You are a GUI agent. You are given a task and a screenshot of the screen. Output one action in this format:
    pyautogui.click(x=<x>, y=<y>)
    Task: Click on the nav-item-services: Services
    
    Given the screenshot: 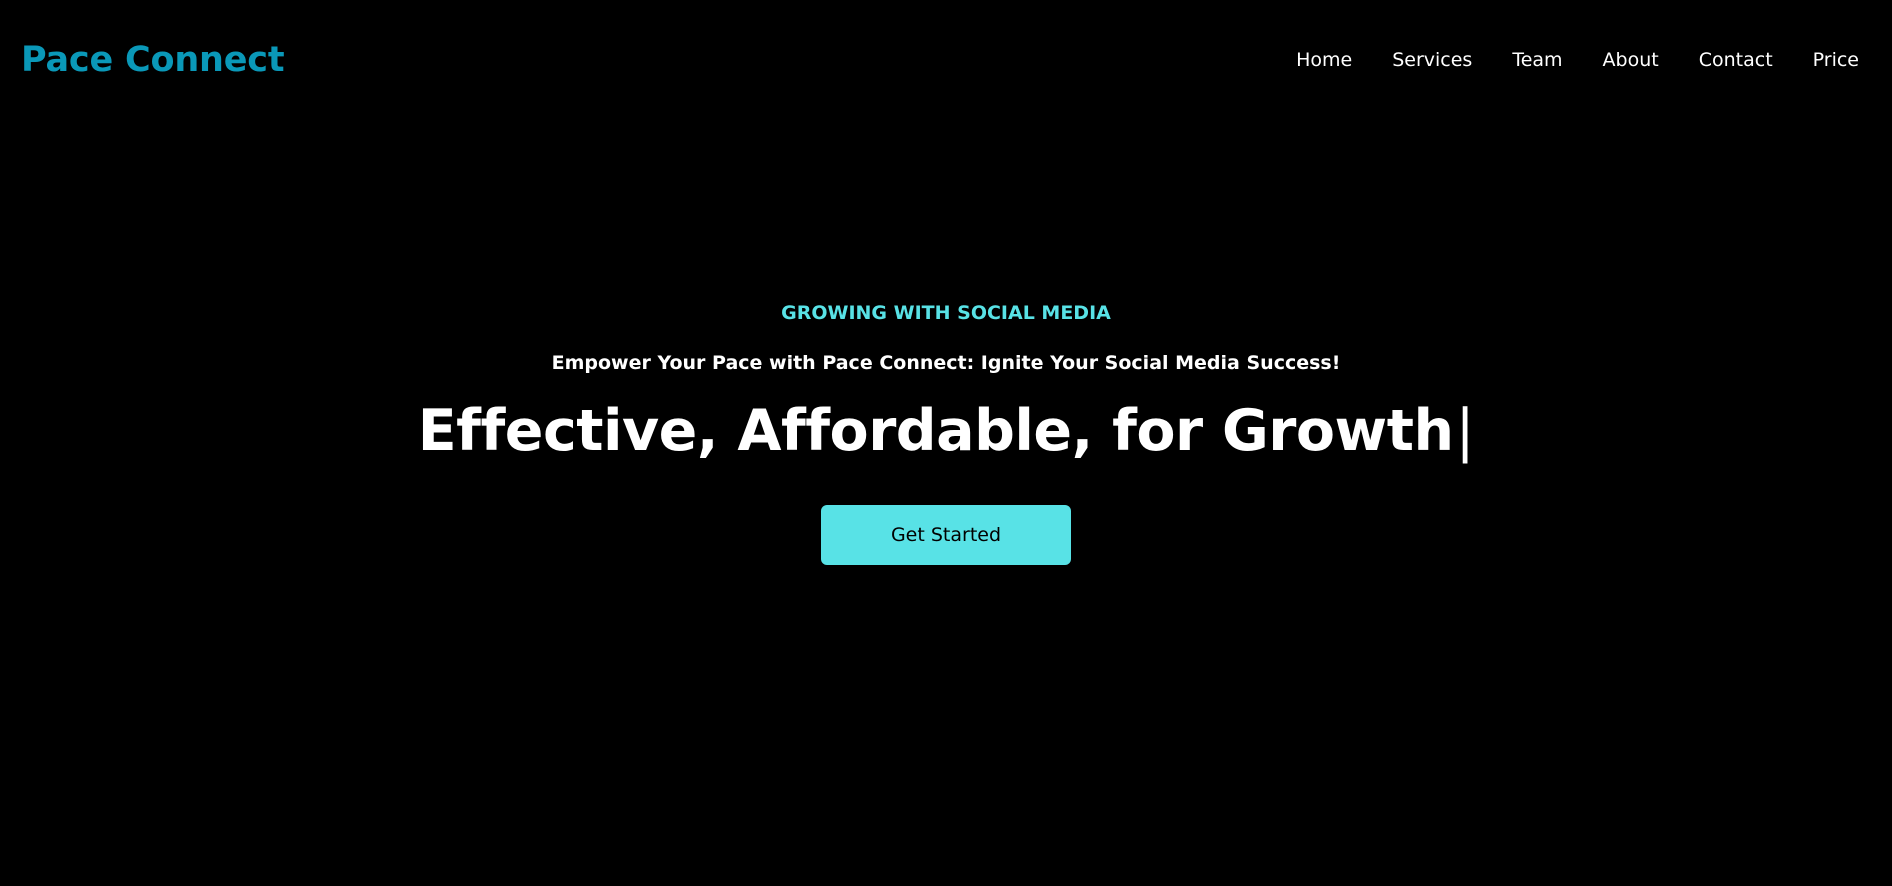 What is the action you would take?
    pyautogui.click(x=1432, y=60)
    